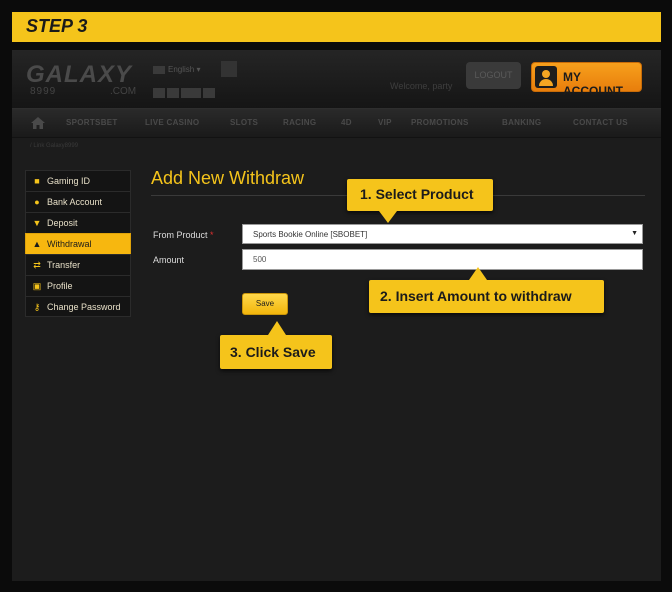 Image resolution: width=672 pixels, height=592 pixels. Describe the element at coordinates (442, 234) in the screenshot. I see `from-product-select: Sports Bookie Online [SBOBET] ▼` at that location.